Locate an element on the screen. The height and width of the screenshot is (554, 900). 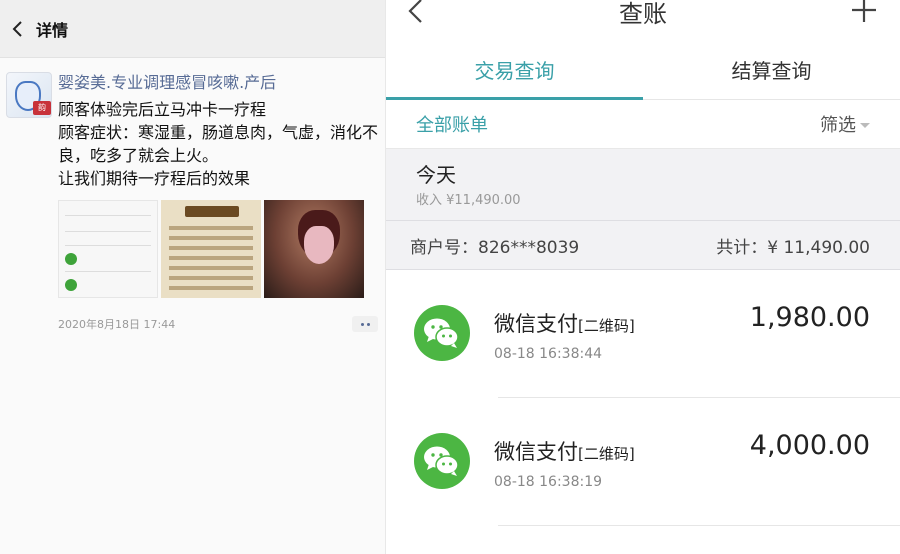
transaction-time: 08-18 16:38:19 is located at coordinates (548, 482).